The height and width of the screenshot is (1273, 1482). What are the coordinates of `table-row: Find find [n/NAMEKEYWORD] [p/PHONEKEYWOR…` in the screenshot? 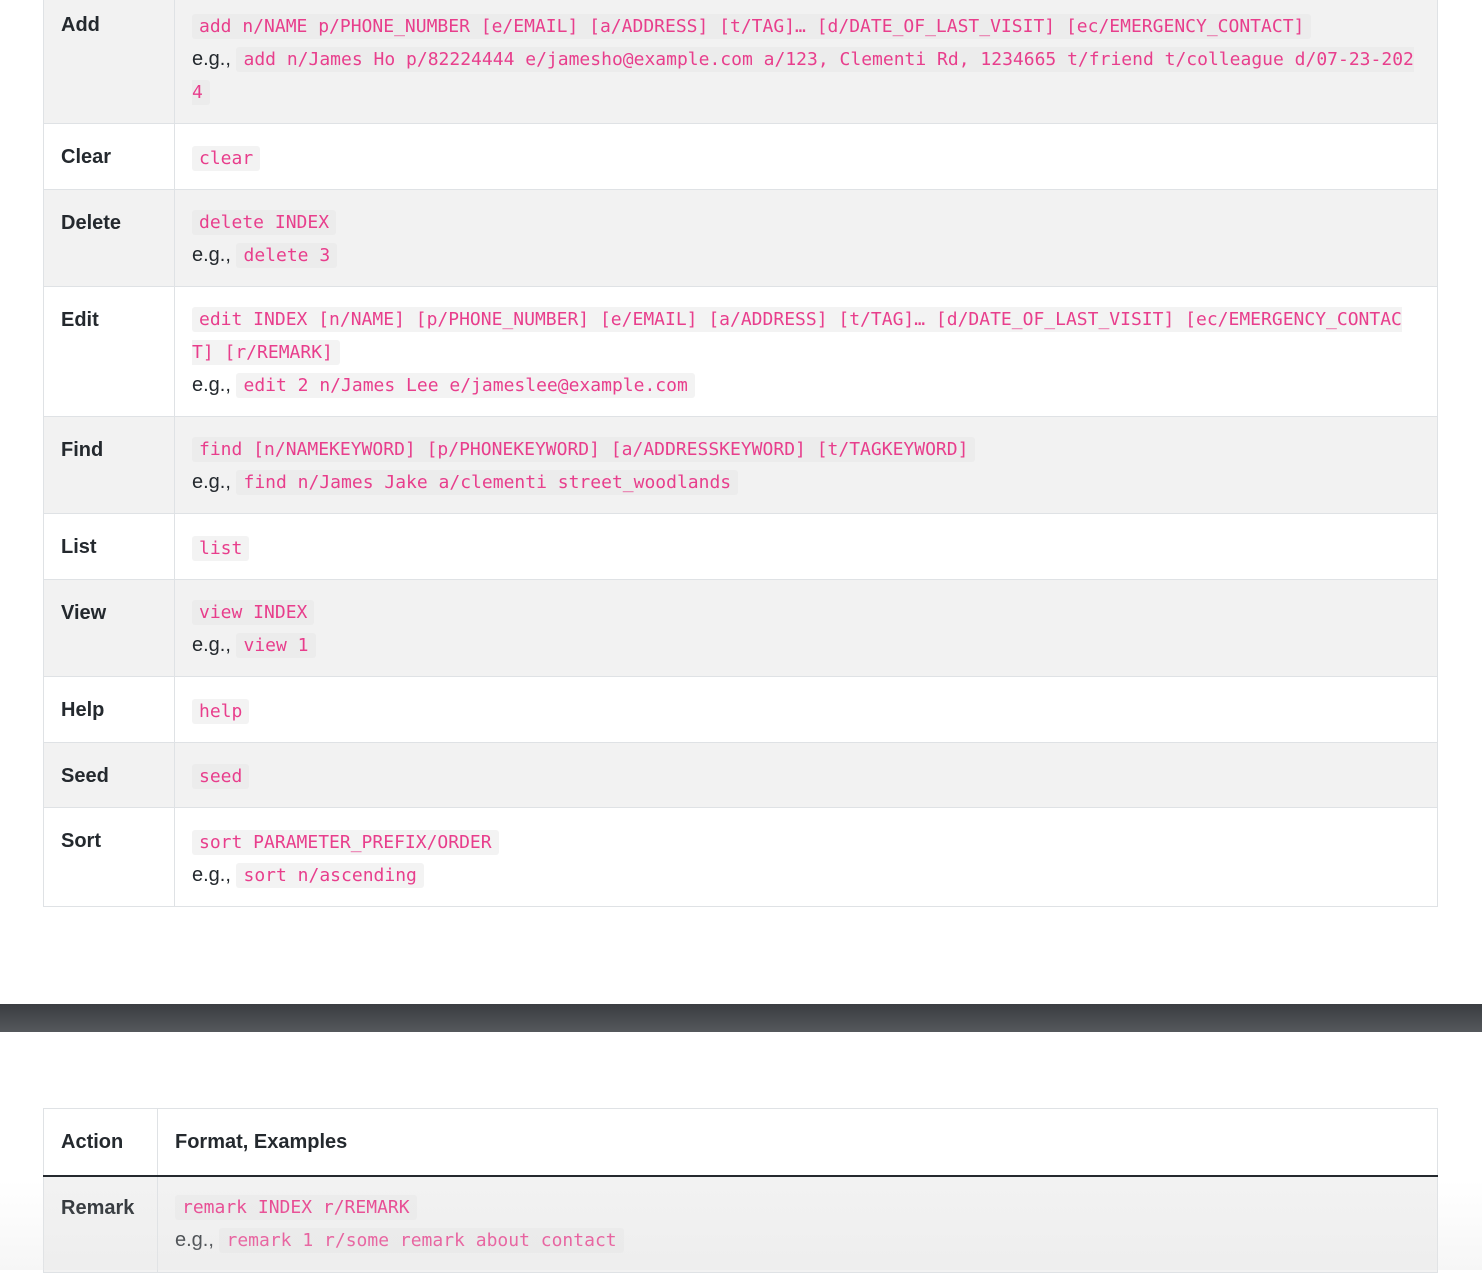 It's located at (740, 465).